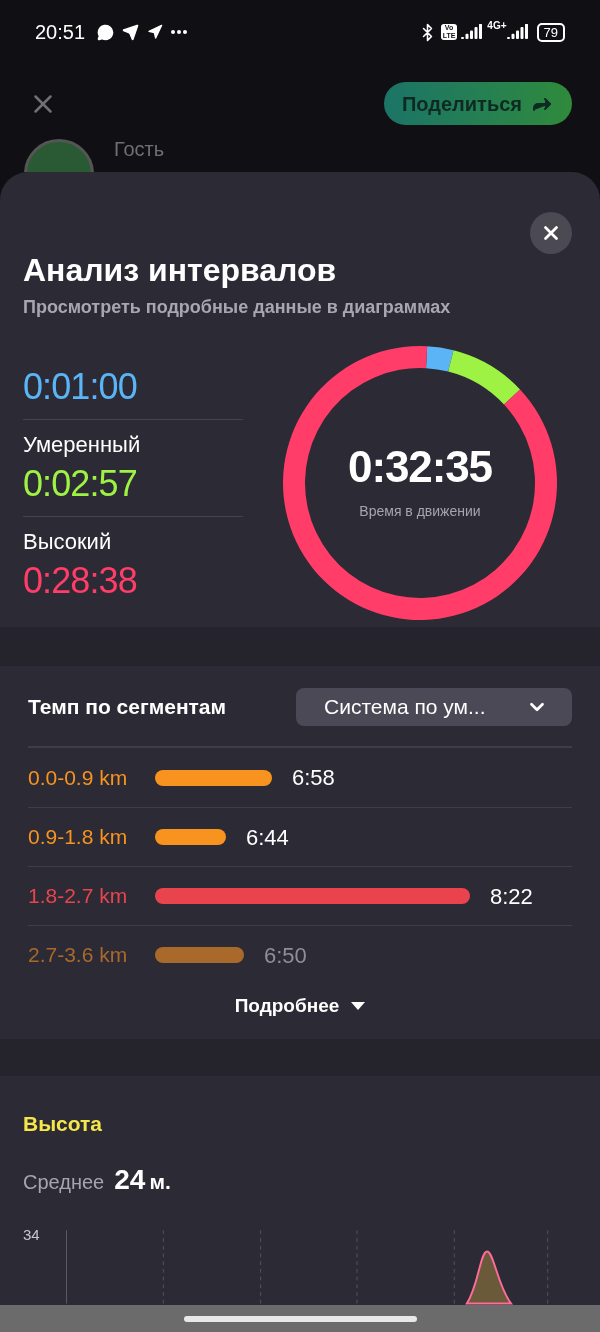 The width and height of the screenshot is (600, 1332). Describe the element at coordinates (313, 778) in the screenshot. I see `segment-pace: 6:58` at that location.